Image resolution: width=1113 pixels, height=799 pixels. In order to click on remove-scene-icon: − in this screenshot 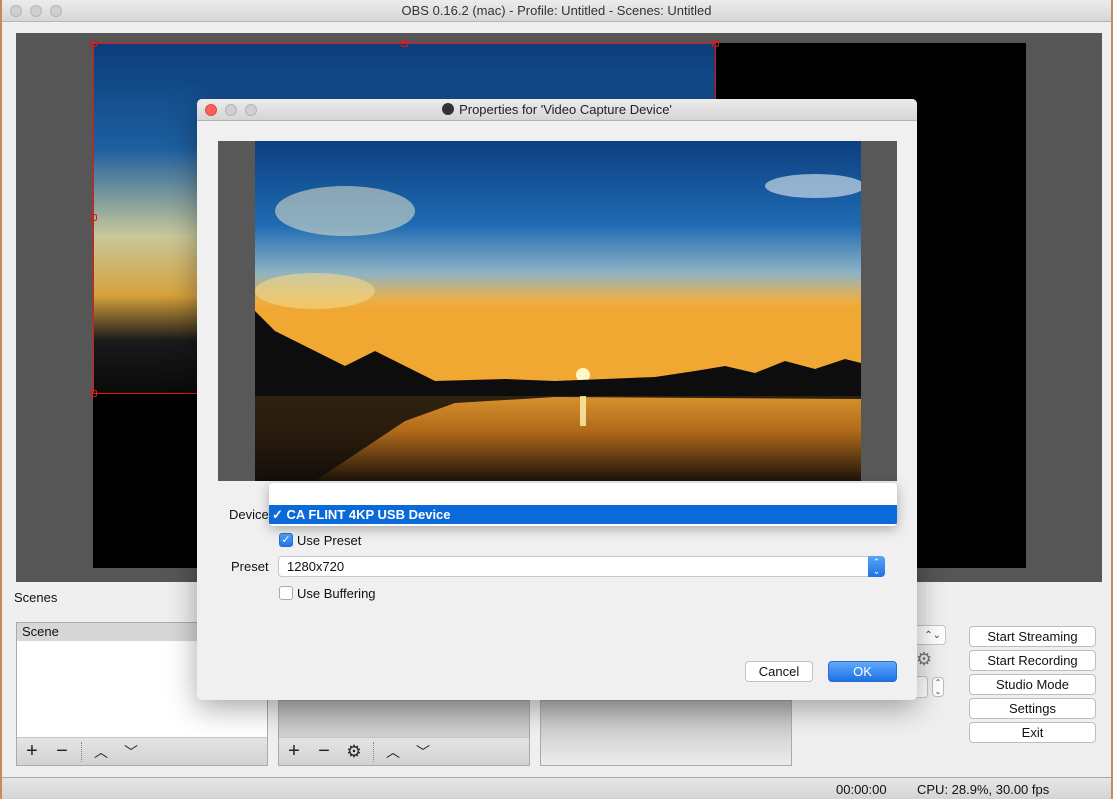, I will do `click(62, 752)`.